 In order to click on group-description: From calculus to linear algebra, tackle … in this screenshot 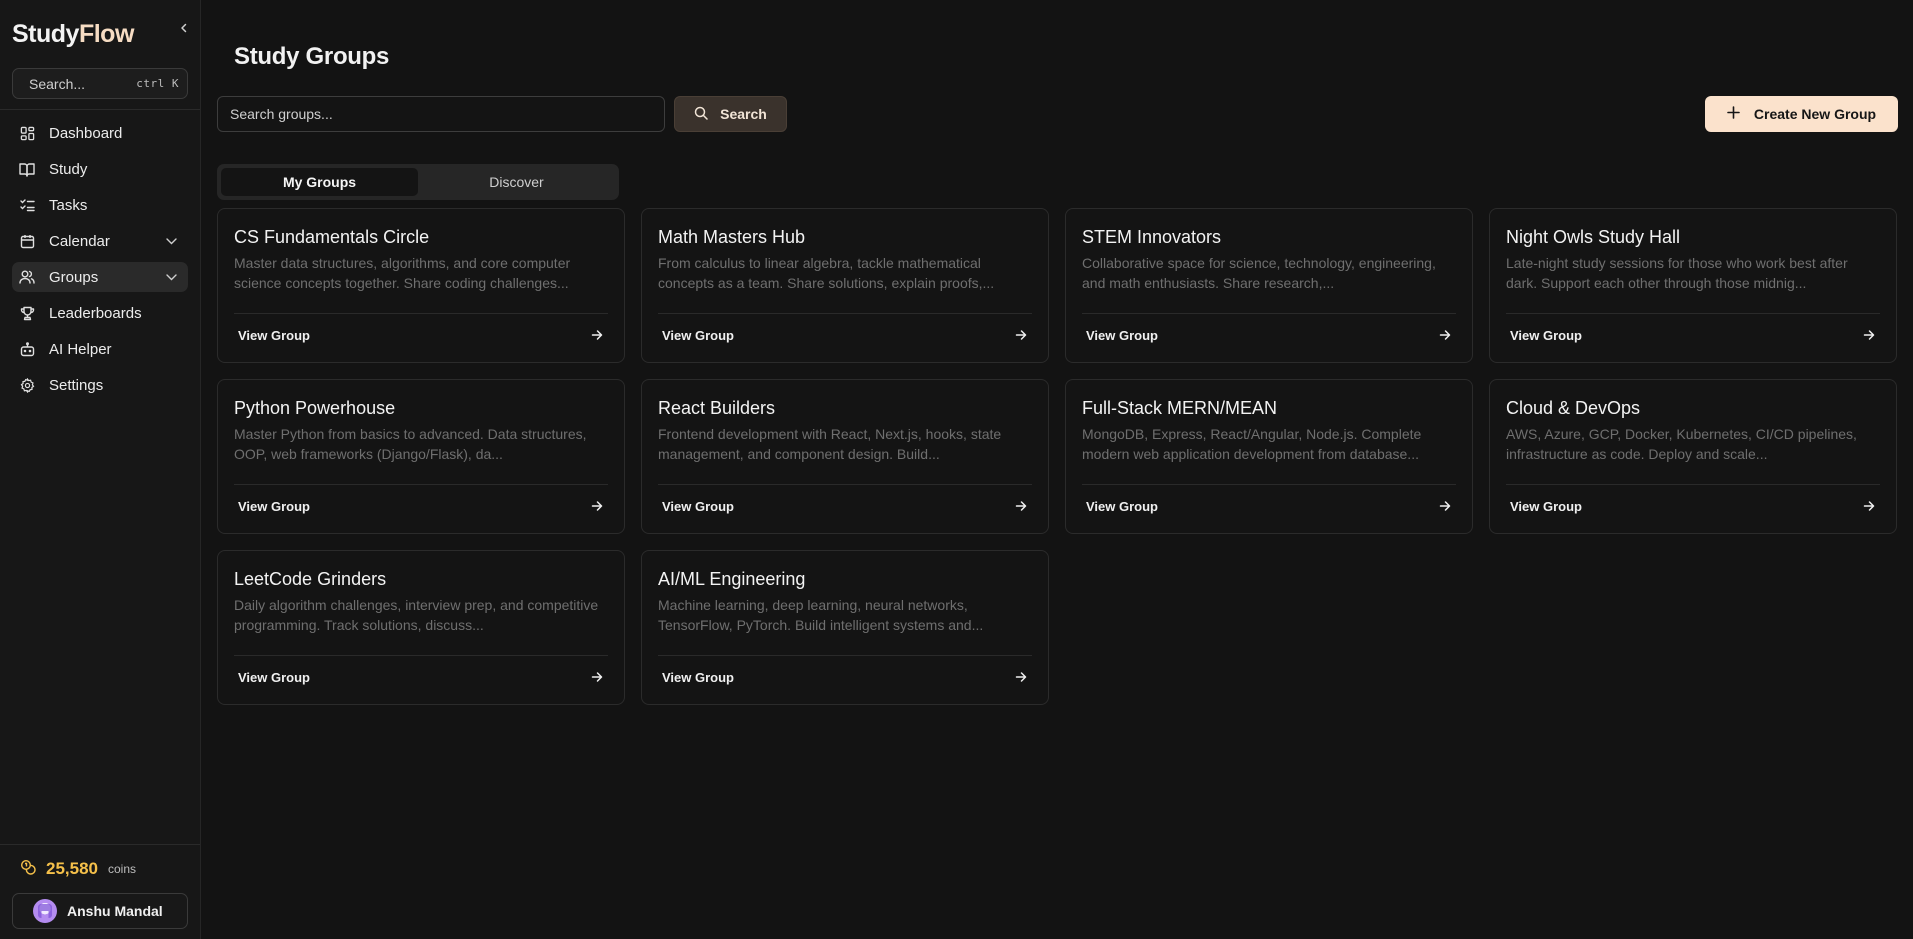, I will do `click(826, 273)`.